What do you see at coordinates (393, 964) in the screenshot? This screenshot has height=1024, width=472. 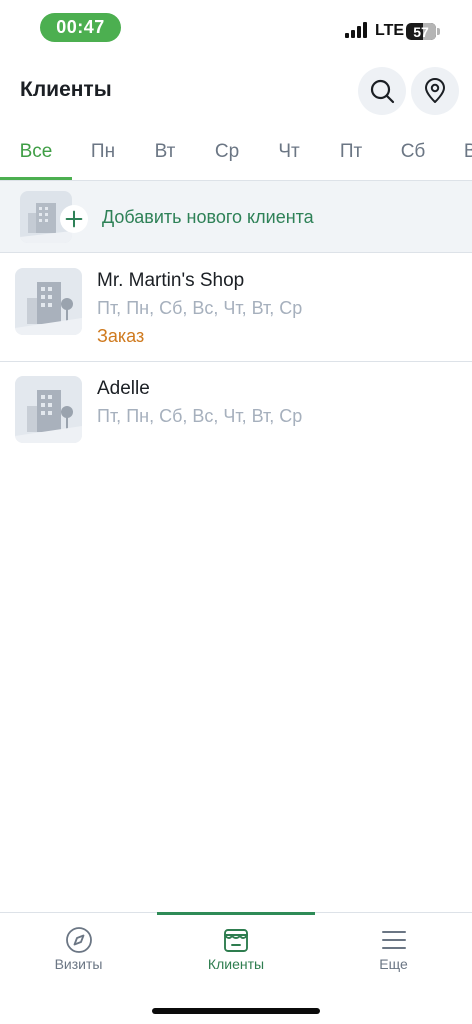 I see `nav-more-label: Еще` at bounding box center [393, 964].